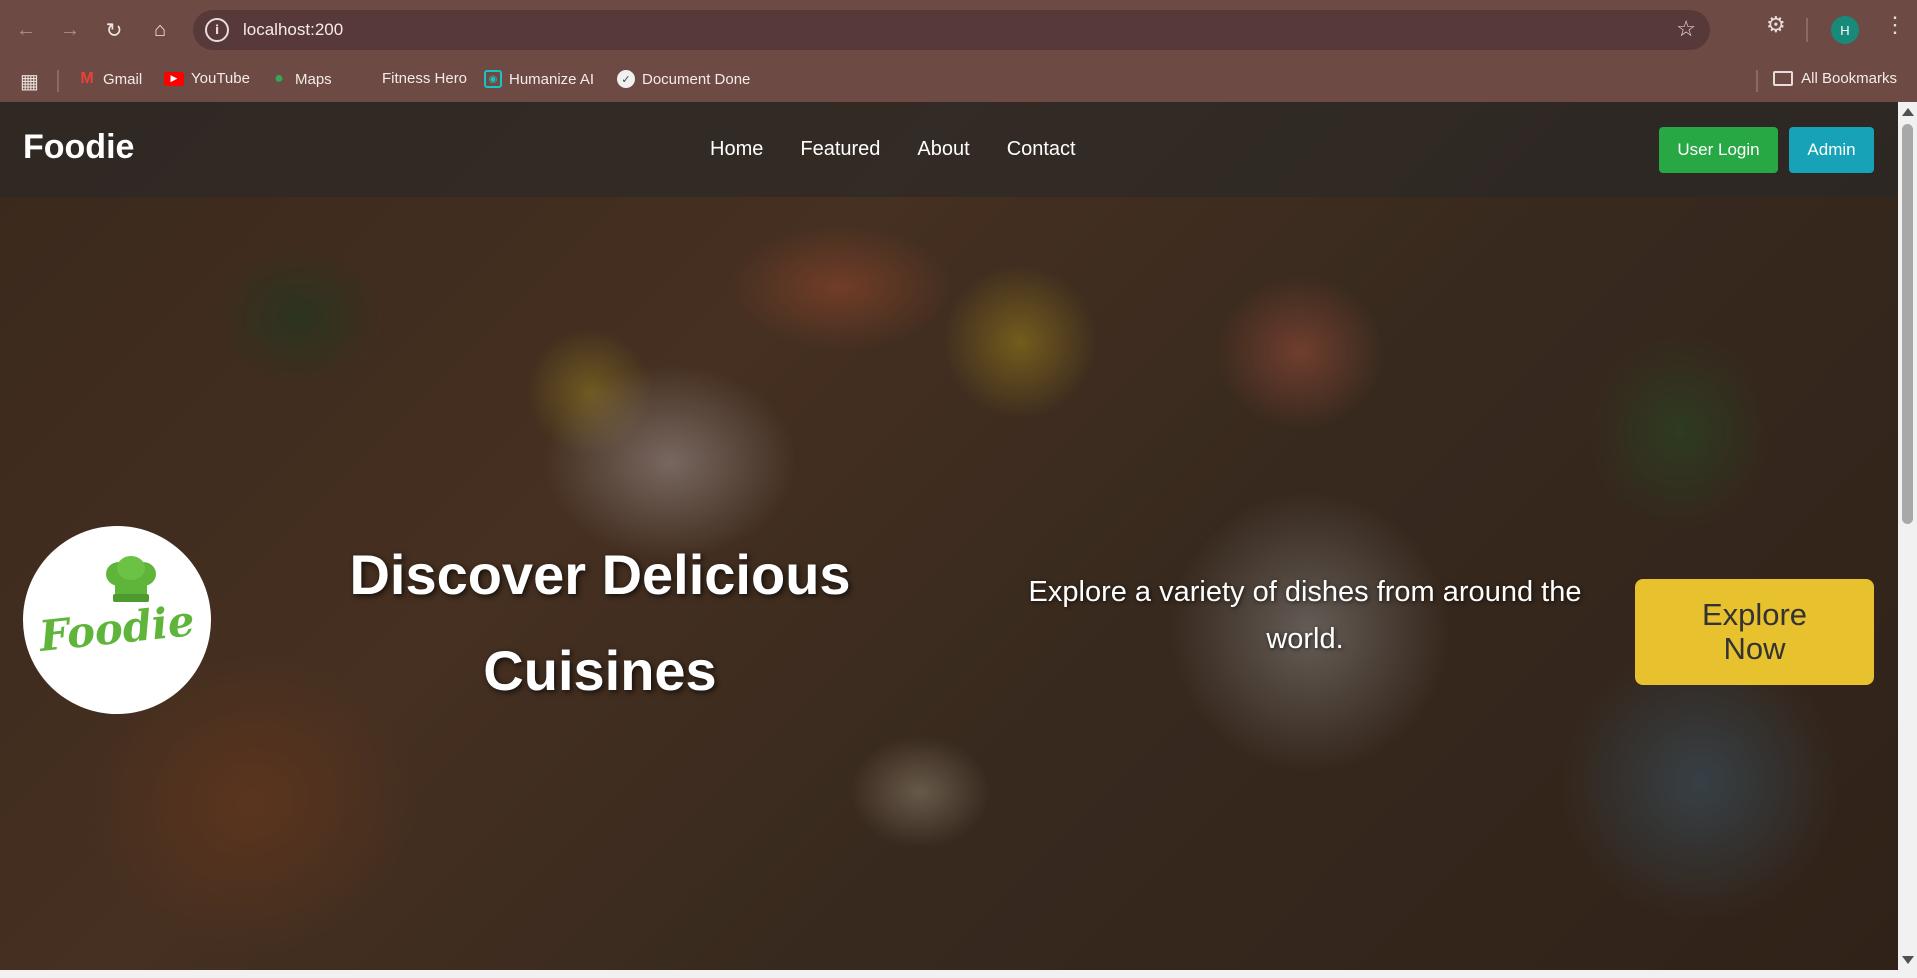 This screenshot has width=1917, height=978. I want to click on foodie-logo: Foodie, so click(117, 620).